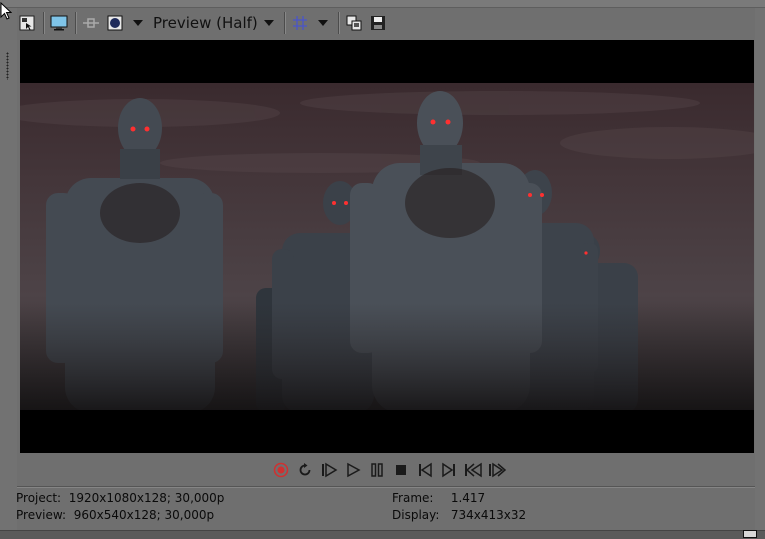 This screenshot has height=539, width=765. I want to click on previous-frame-icon, so click(473, 470).